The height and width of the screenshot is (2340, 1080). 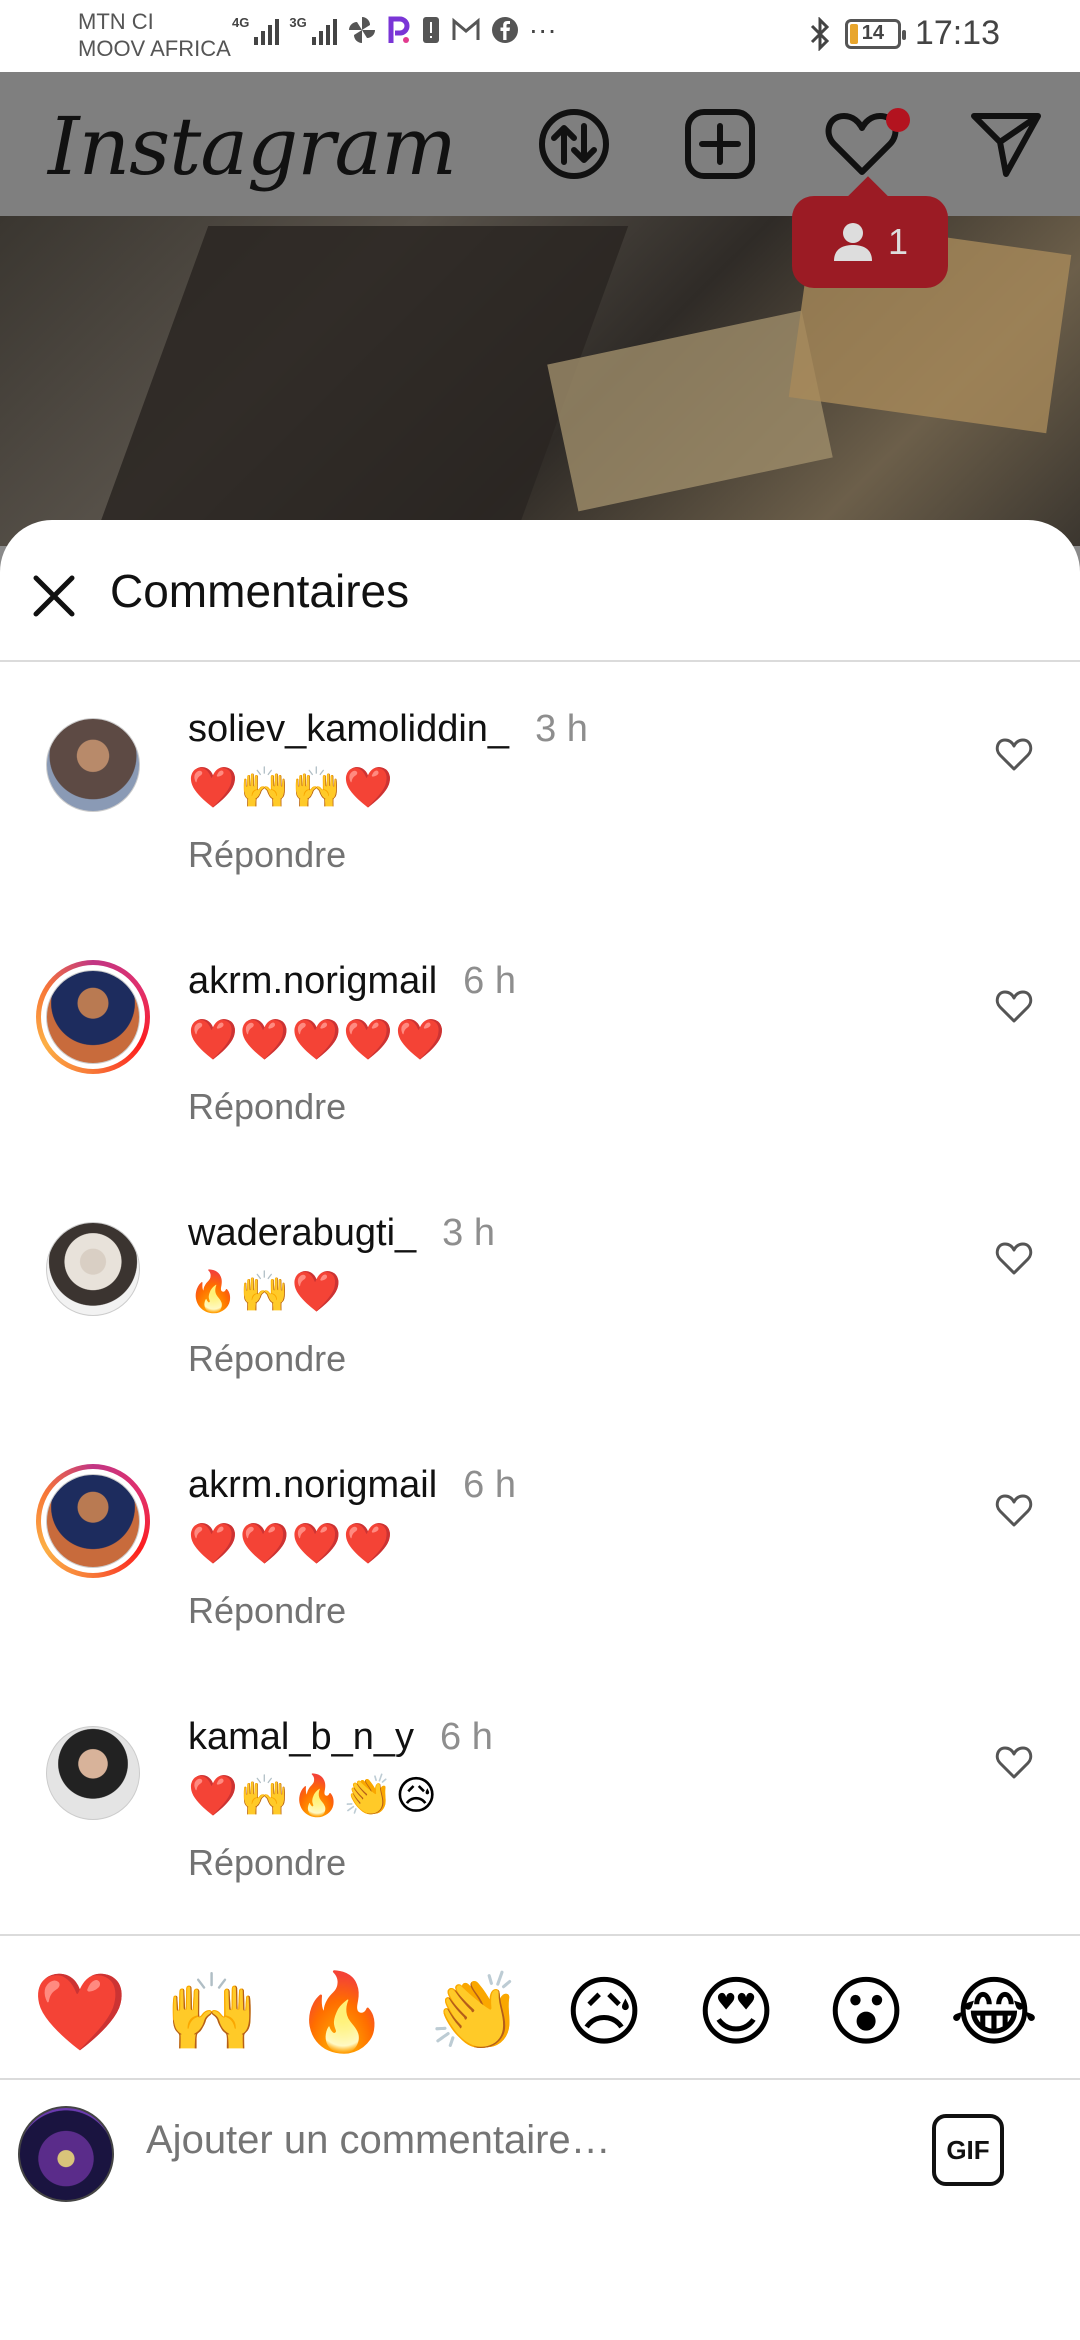 I want to click on comment-composer: GIF, so click(x=540, y=2150).